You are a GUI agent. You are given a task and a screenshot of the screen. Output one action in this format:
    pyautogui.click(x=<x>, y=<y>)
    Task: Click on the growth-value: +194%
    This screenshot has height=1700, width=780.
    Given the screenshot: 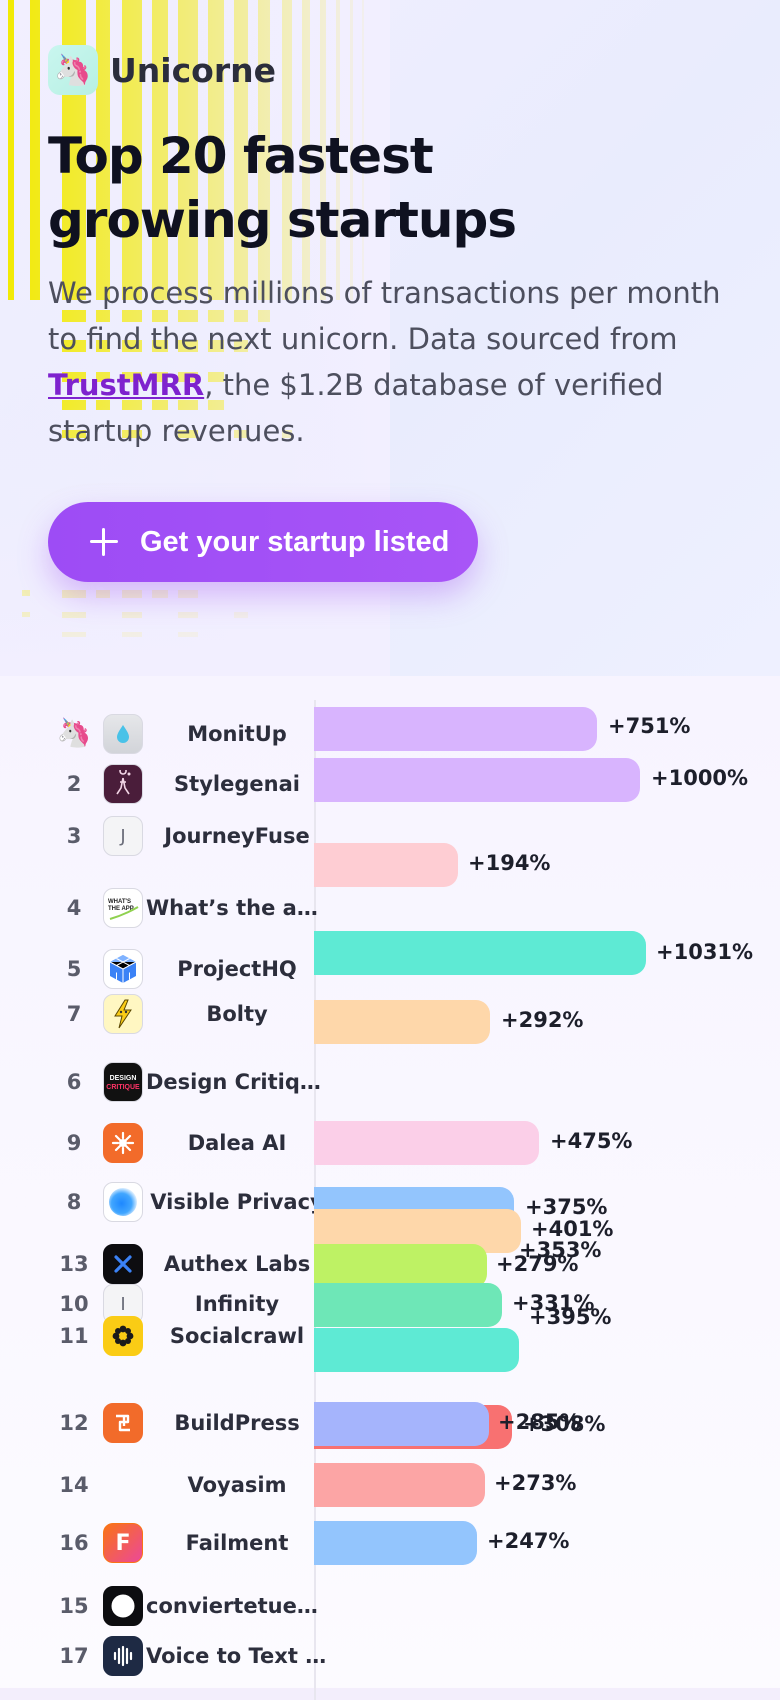 What is the action you would take?
    pyautogui.click(x=509, y=863)
    